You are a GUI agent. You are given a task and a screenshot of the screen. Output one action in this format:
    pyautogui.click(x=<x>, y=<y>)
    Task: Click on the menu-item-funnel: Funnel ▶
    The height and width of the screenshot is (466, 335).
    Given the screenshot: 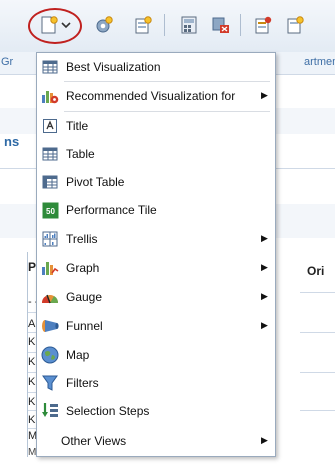 What is the action you would take?
    pyautogui.click(x=156, y=326)
    